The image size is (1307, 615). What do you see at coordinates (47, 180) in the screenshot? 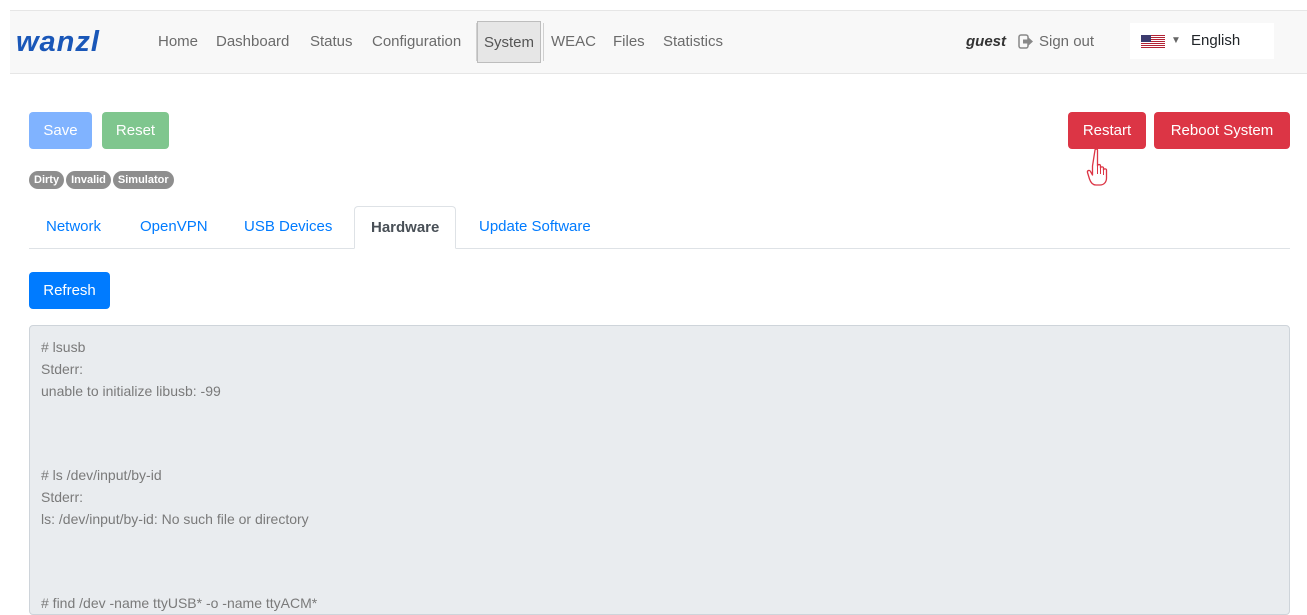
I see `badge-dirty: Dirty` at bounding box center [47, 180].